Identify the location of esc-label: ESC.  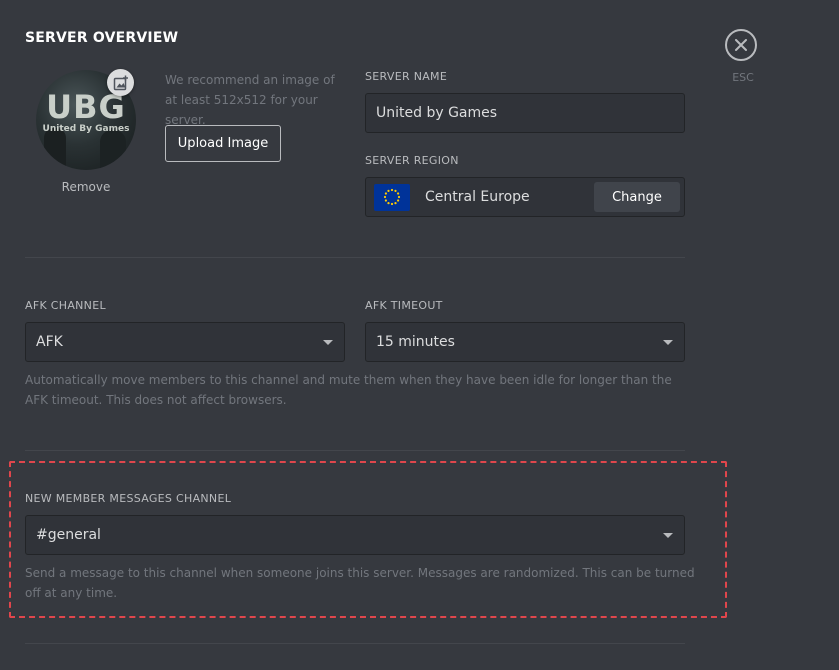
(743, 77).